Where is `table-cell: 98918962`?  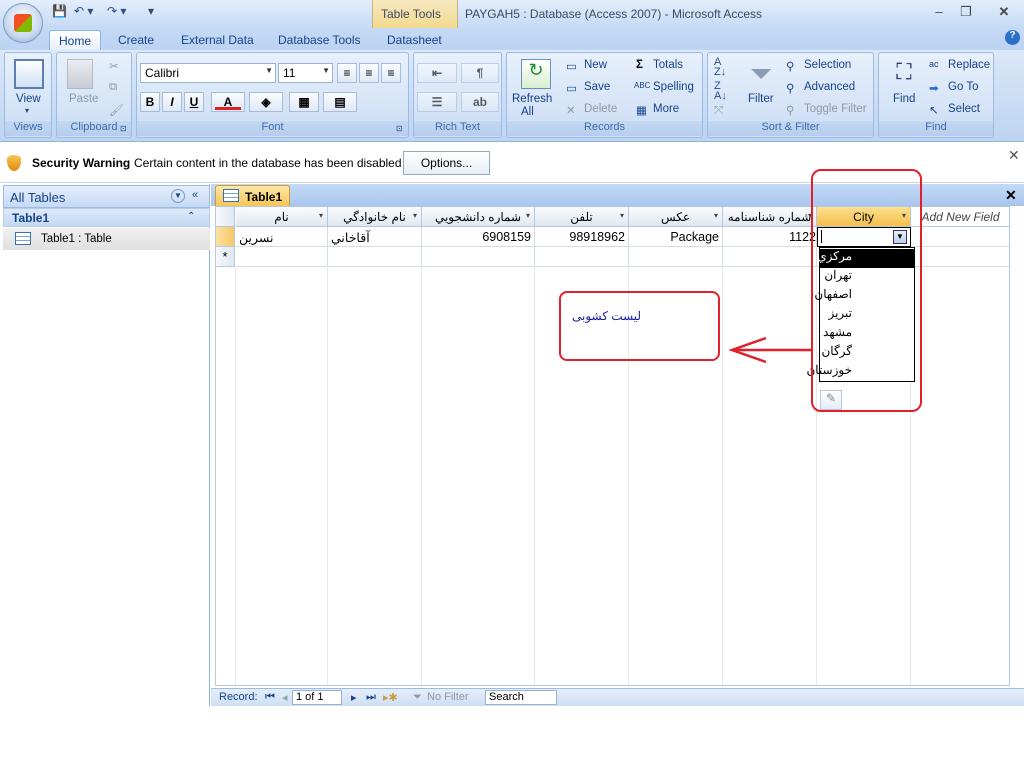
table-cell: 98918962 is located at coordinates (582, 237).